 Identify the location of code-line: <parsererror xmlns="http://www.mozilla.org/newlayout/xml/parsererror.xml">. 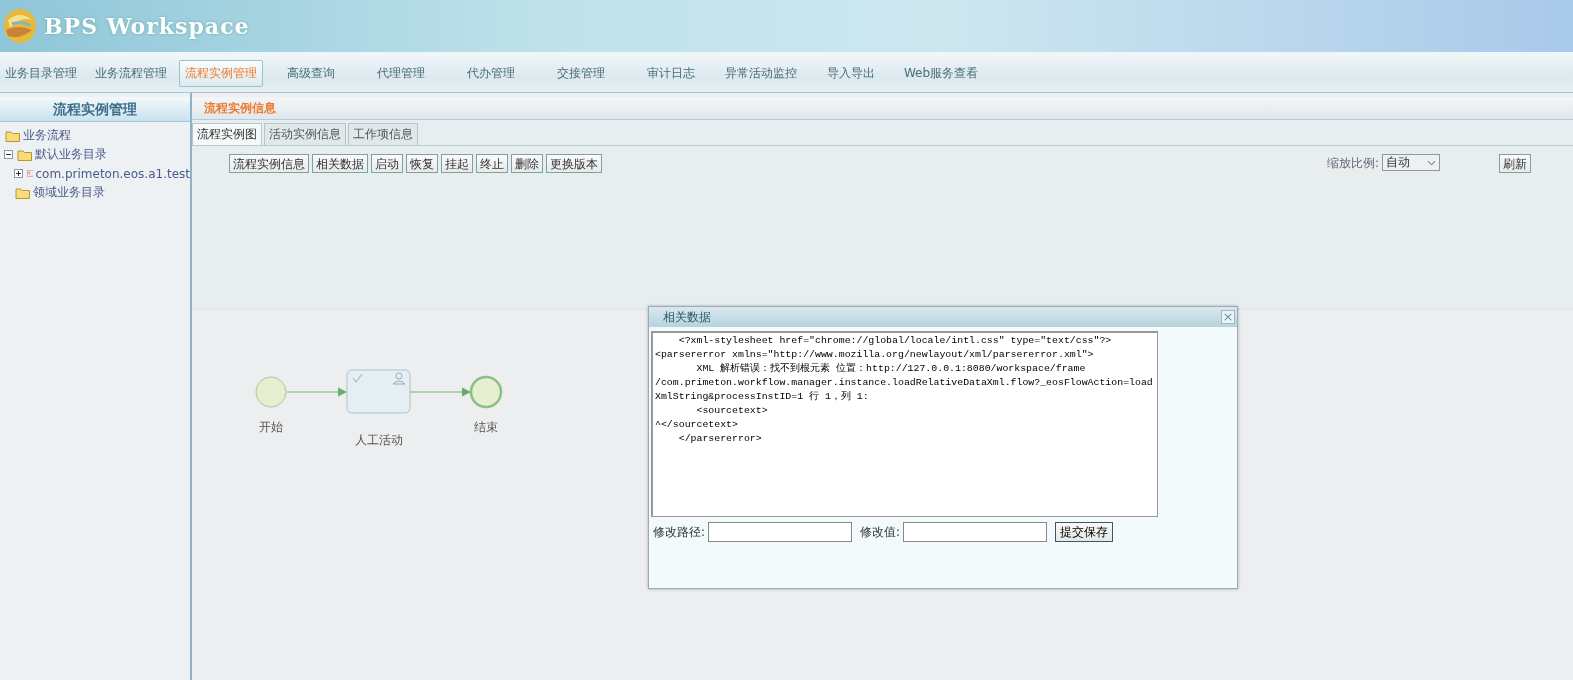
(875, 355).